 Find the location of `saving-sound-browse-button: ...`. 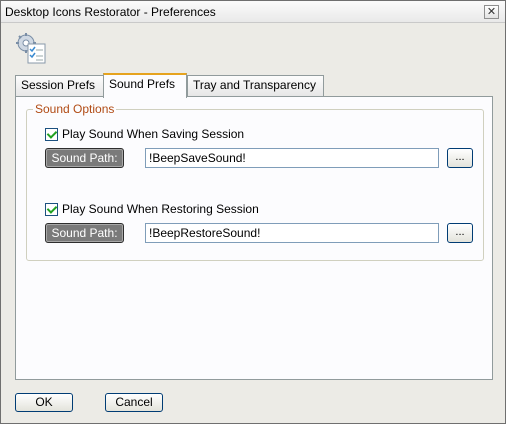

saving-sound-browse-button: ... is located at coordinates (460, 158).